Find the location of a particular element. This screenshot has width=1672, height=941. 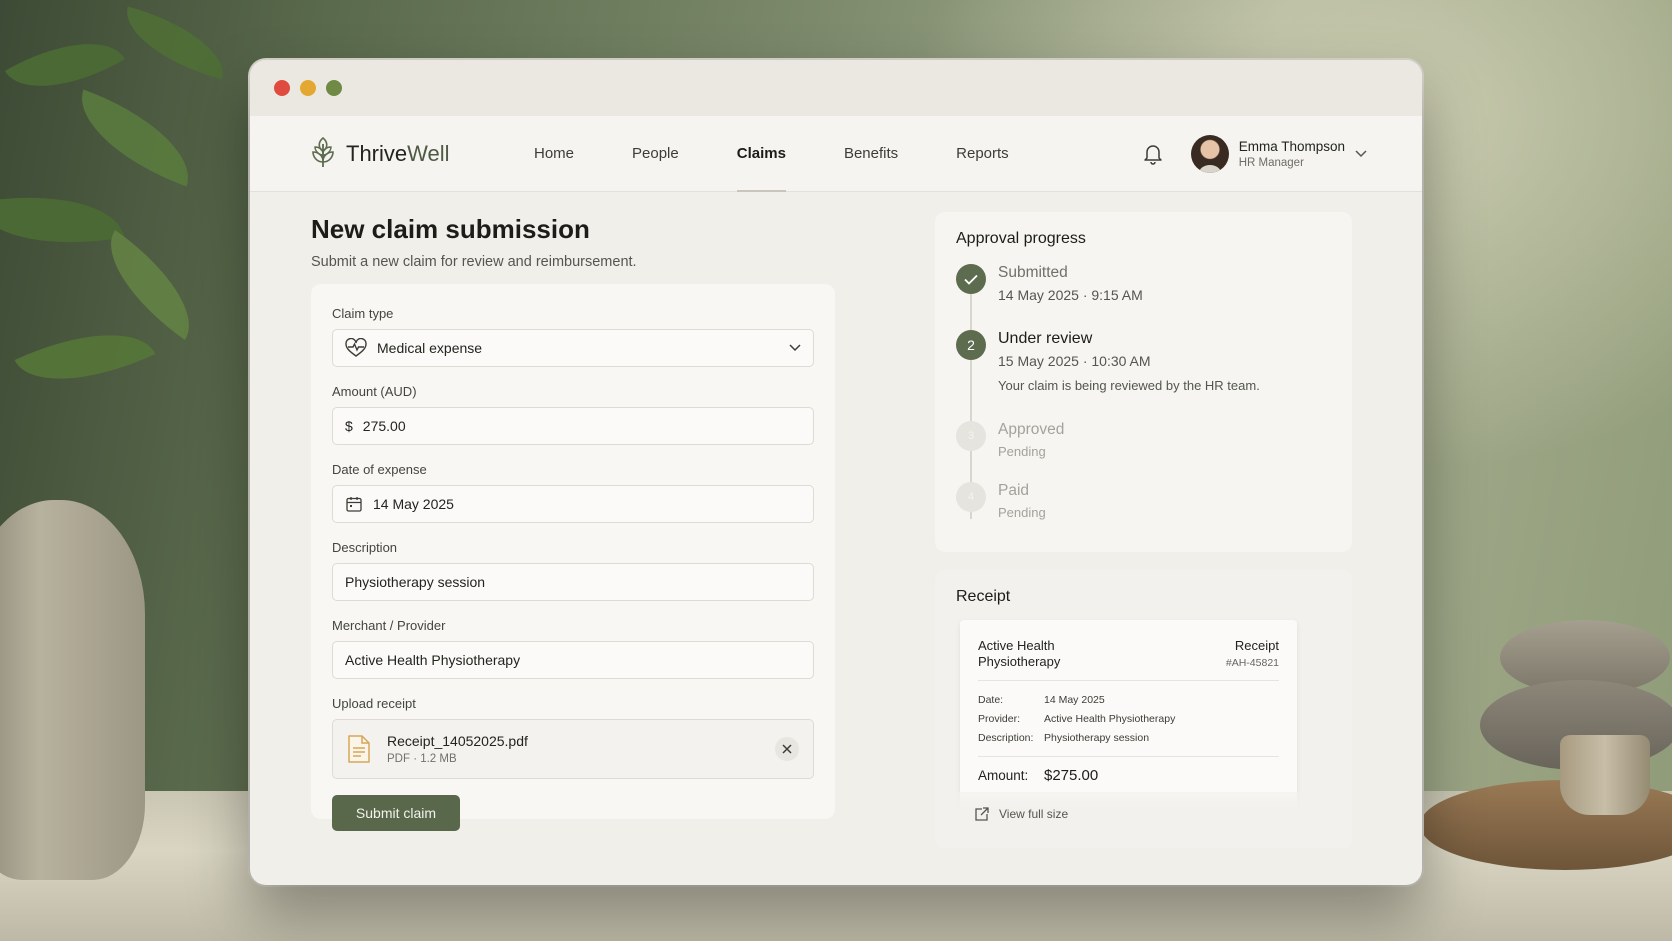

page-title: New claim submission is located at coordinates (450, 229).